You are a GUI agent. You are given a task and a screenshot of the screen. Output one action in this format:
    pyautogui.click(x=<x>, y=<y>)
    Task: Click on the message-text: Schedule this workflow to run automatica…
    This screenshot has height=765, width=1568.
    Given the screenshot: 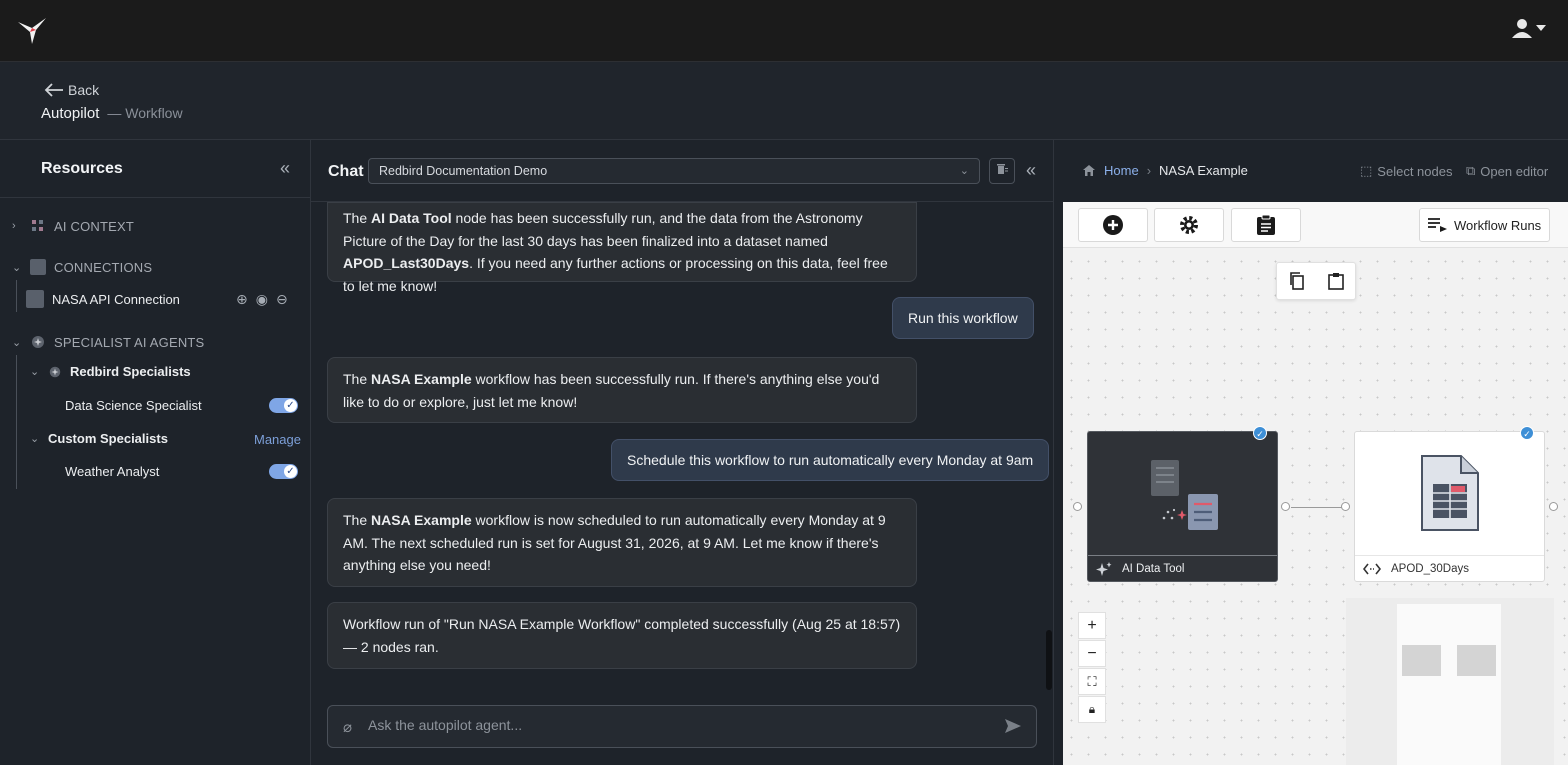 What is the action you would take?
    pyautogui.click(x=830, y=460)
    